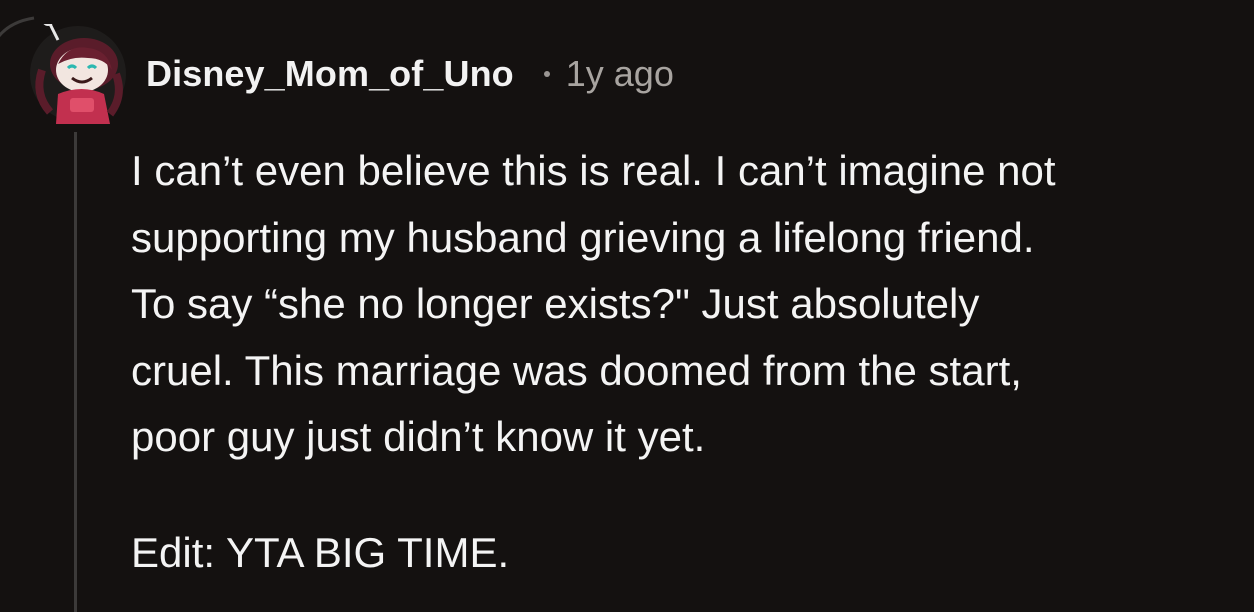 The image size is (1254, 612). I want to click on avatar, so click(78, 74).